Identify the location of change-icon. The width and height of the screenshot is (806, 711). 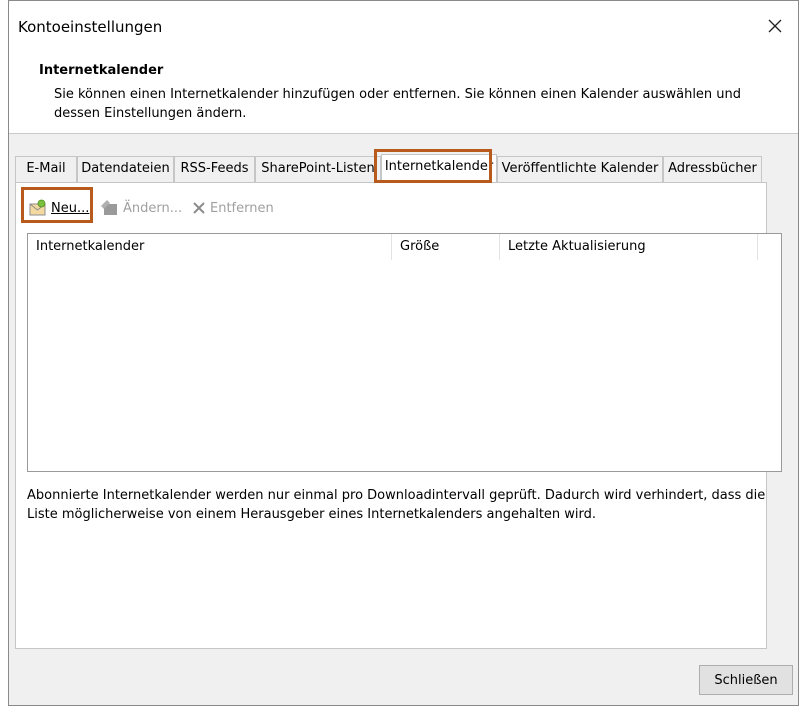
(109, 207).